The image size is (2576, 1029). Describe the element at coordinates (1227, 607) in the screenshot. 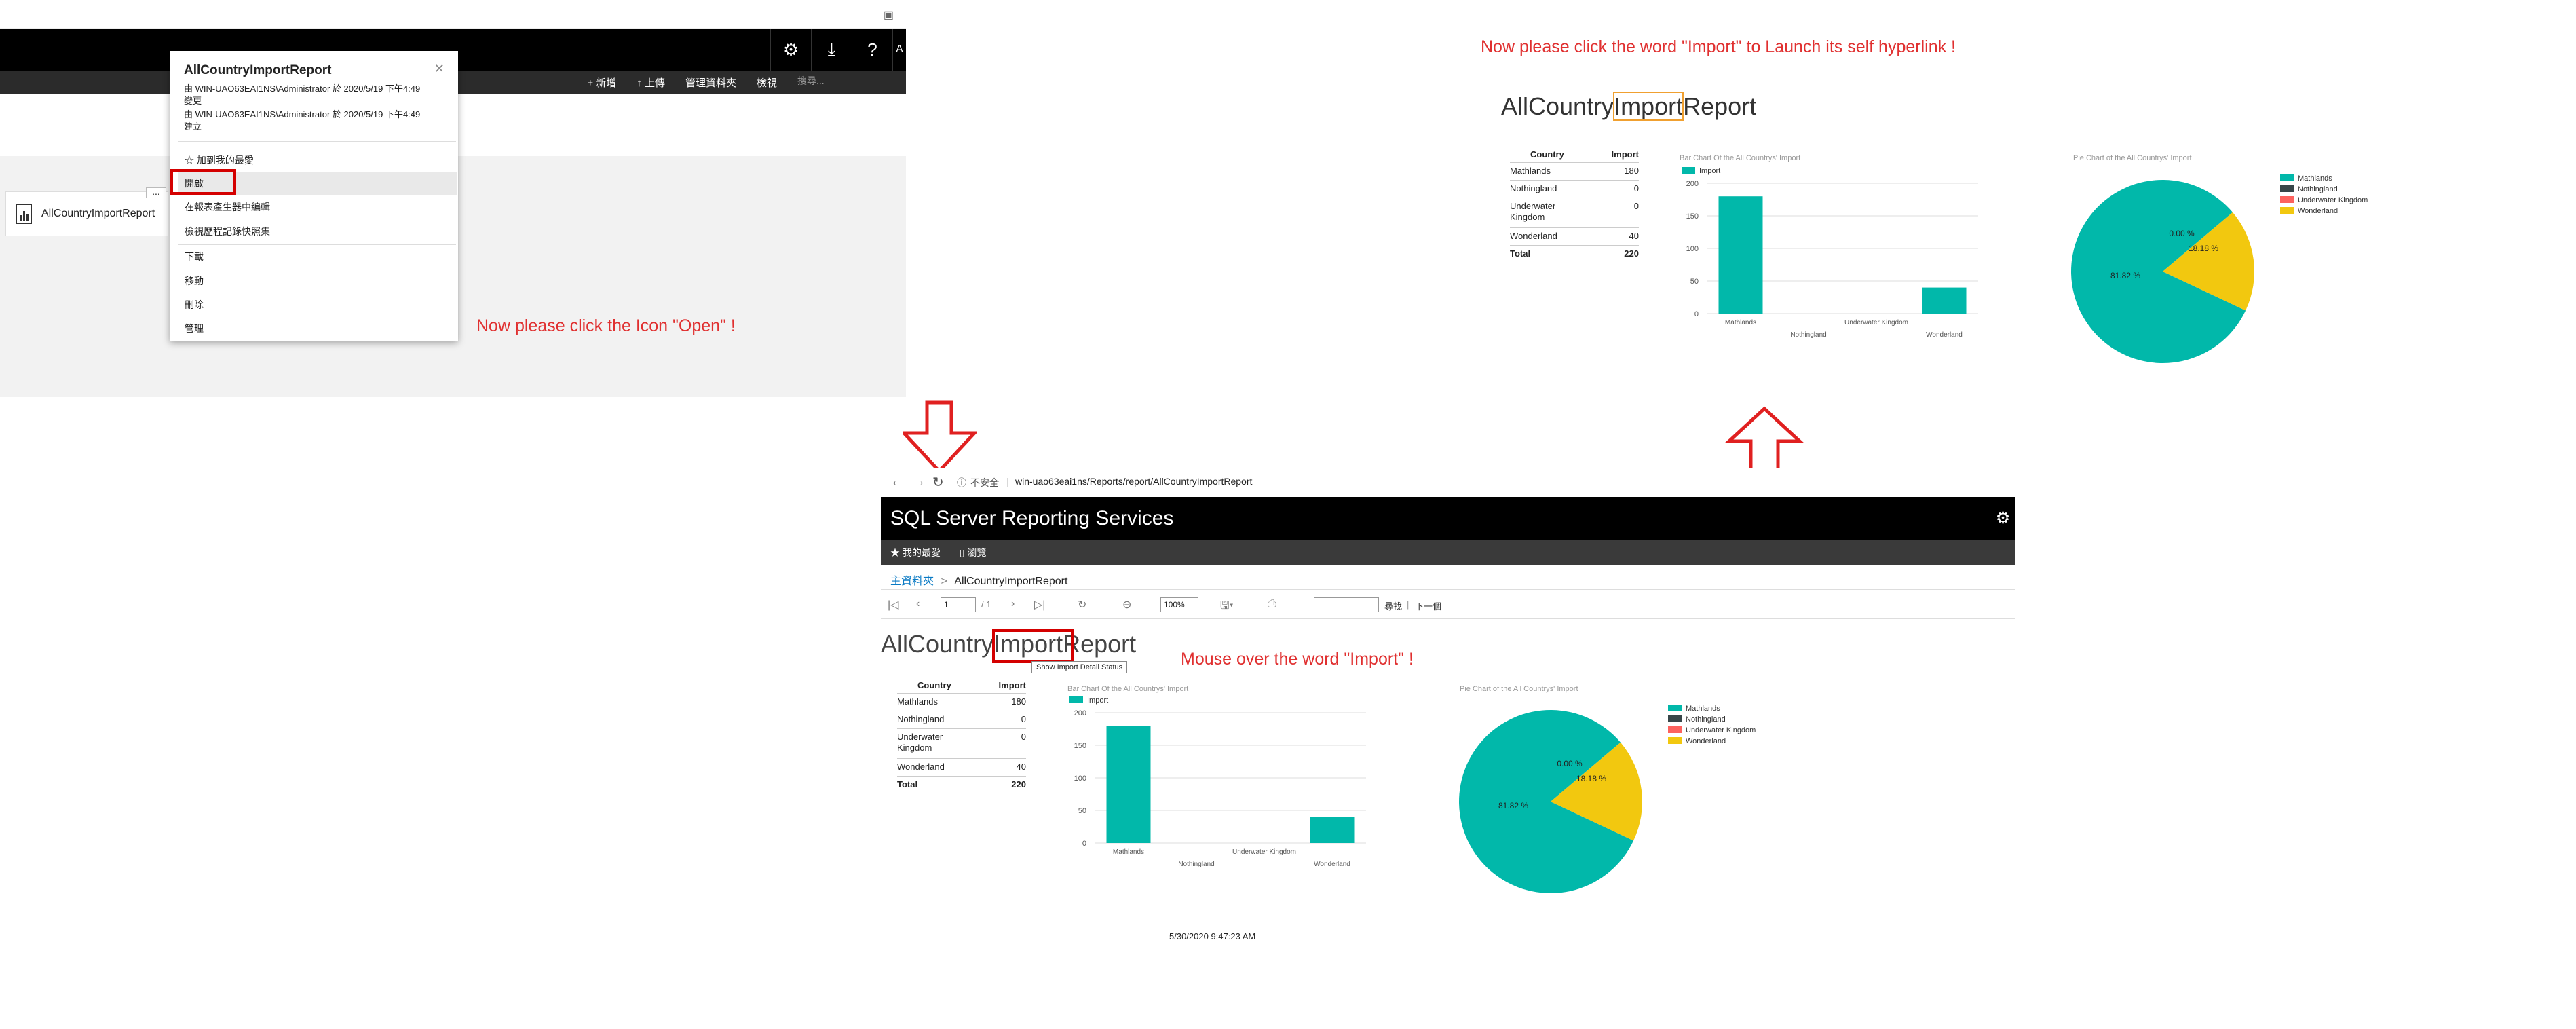

I see `export-icon: 🖫▾` at that location.